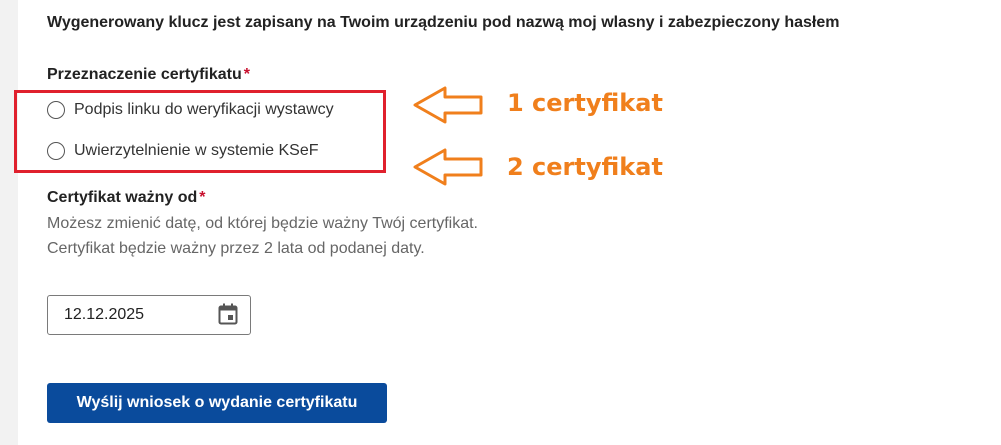 The image size is (1001, 445). Describe the element at coordinates (144, 74) in the screenshot. I see `purpose-label-text: Przeznaczenie certyfikatu` at that location.